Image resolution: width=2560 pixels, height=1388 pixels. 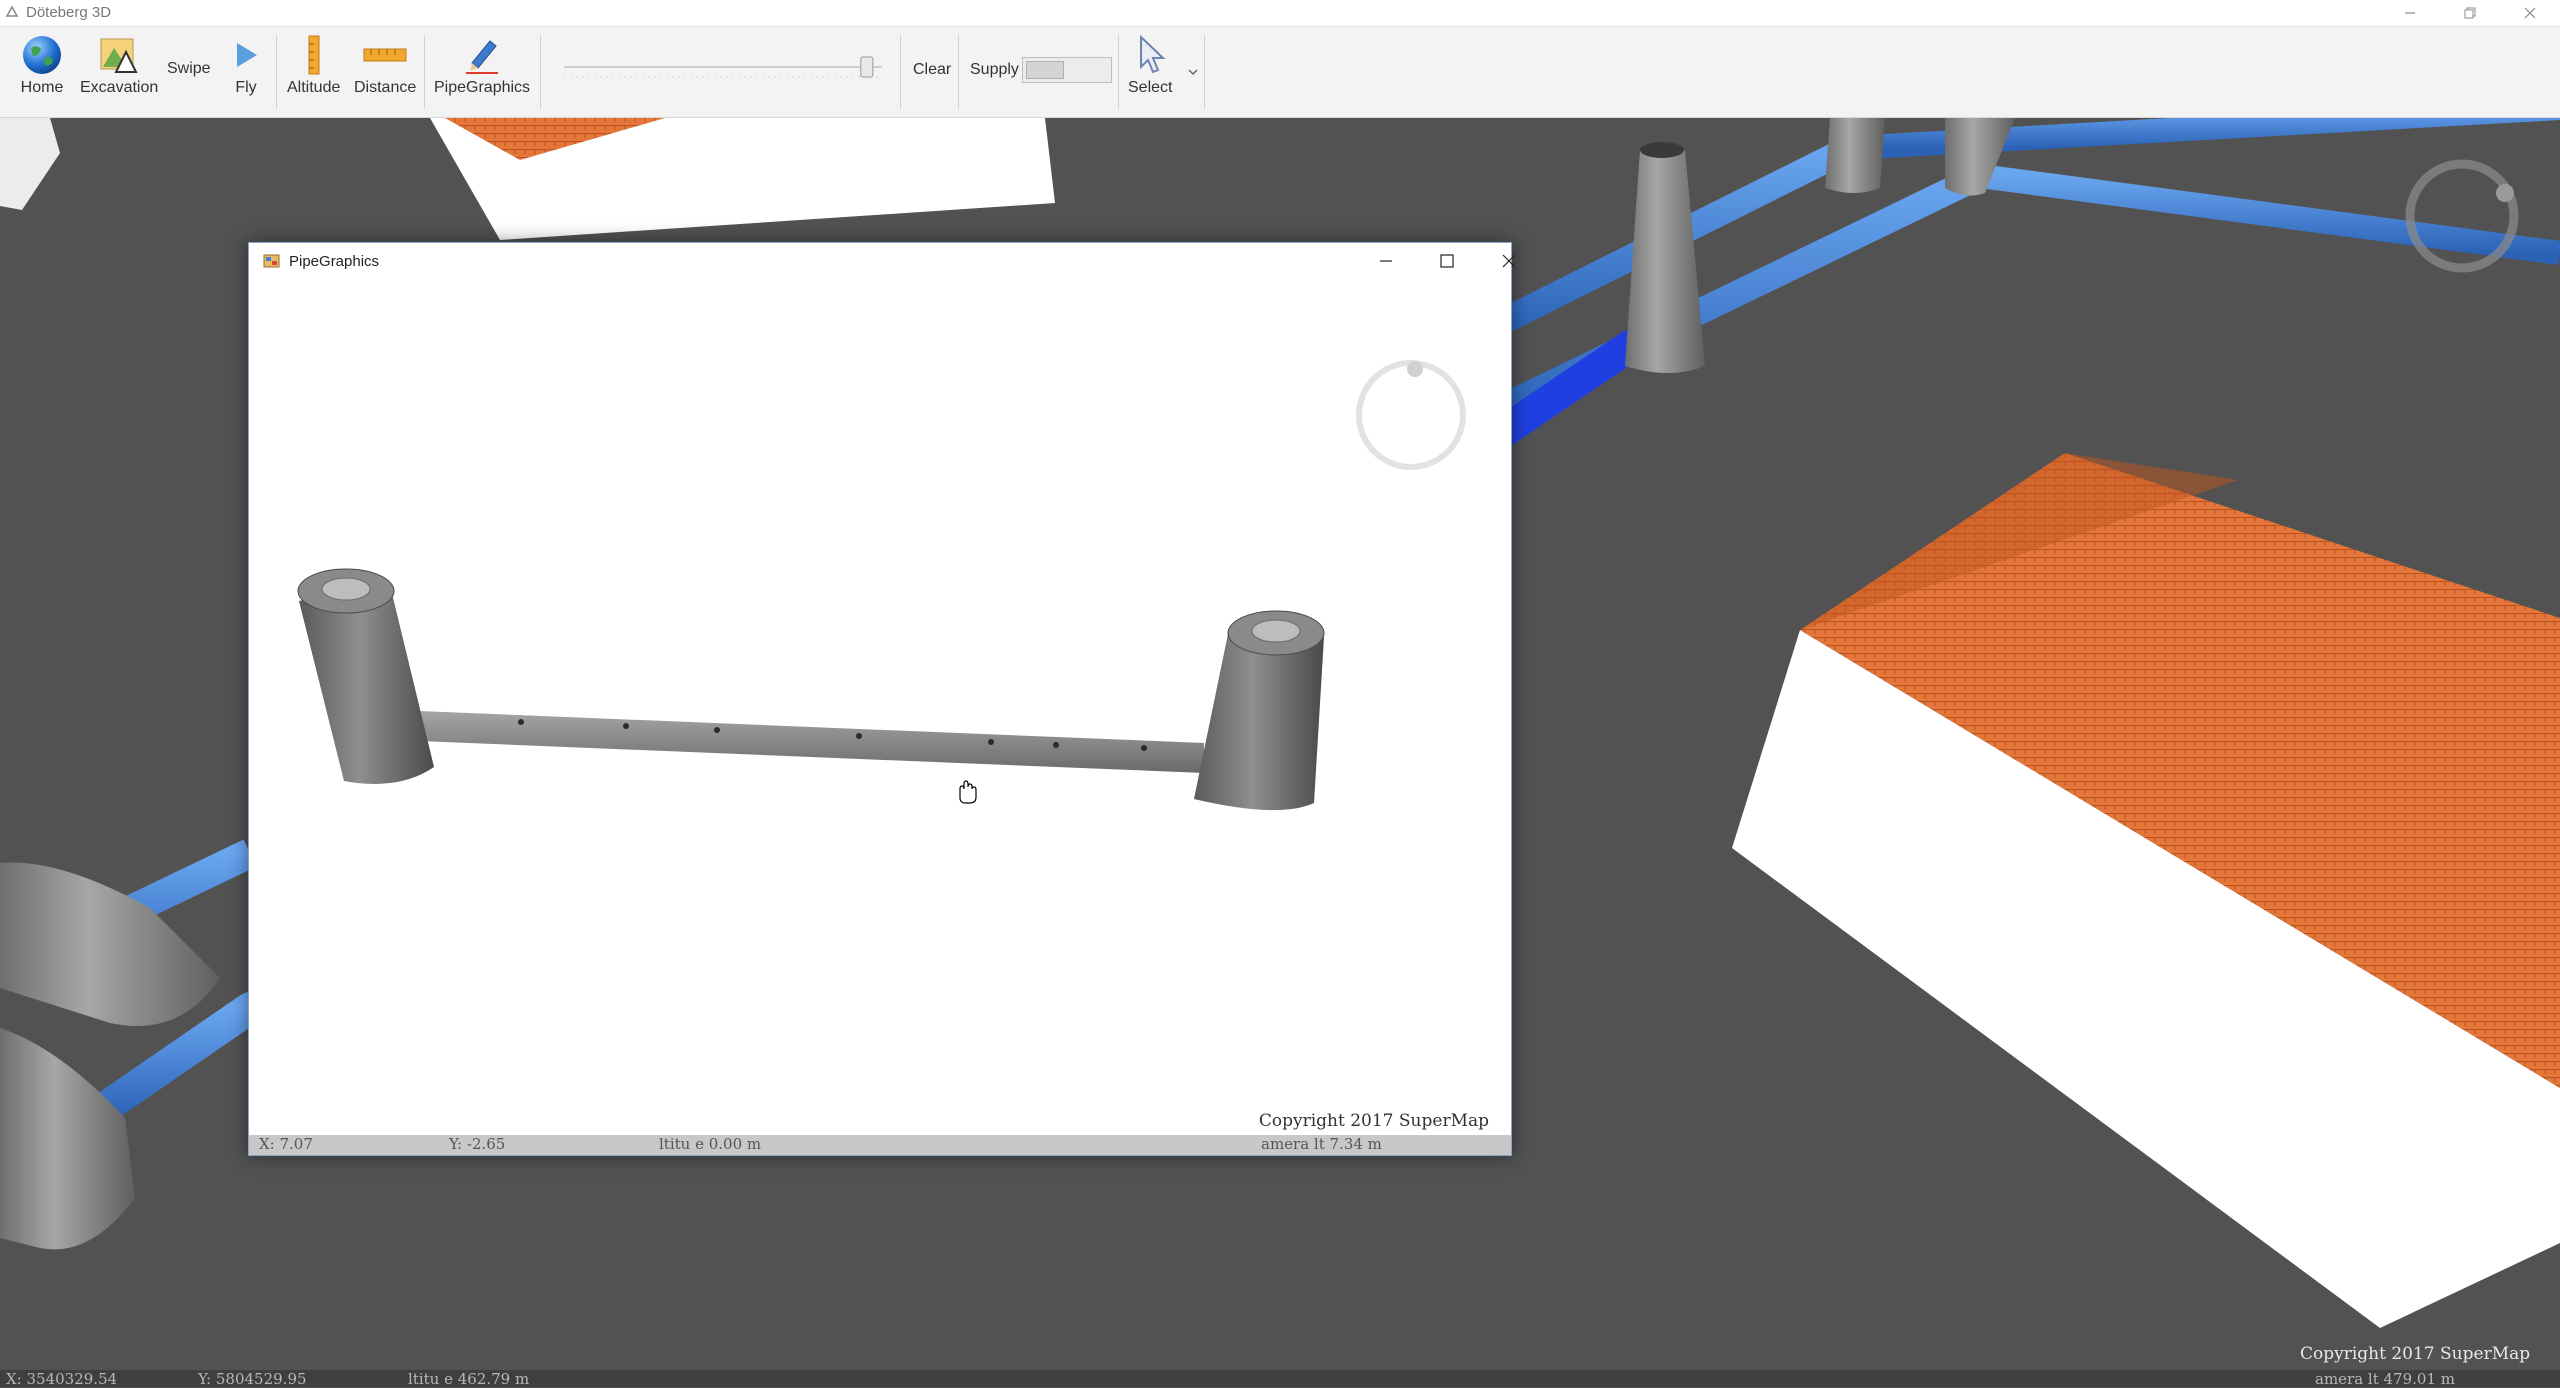 What do you see at coordinates (246, 87) in the screenshot?
I see `fly-label: Fly` at bounding box center [246, 87].